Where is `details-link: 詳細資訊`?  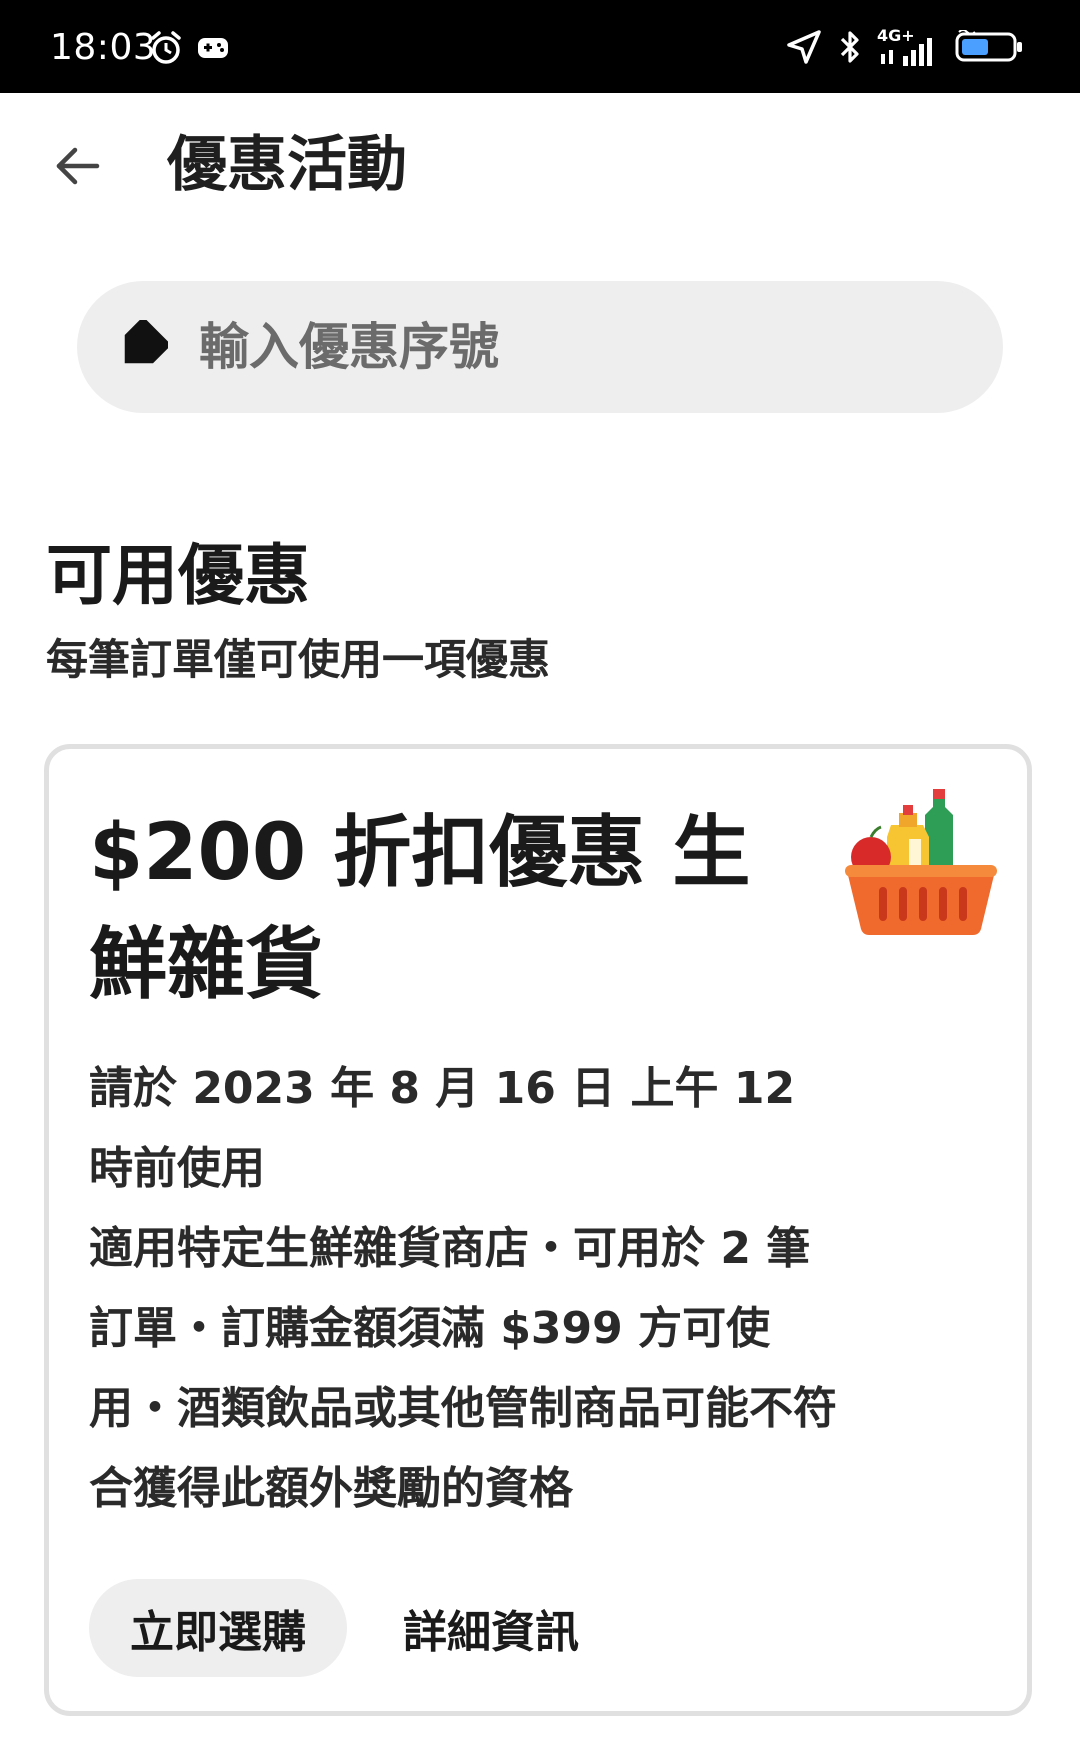
details-link: 詳細資訊 is located at coordinates (491, 1628).